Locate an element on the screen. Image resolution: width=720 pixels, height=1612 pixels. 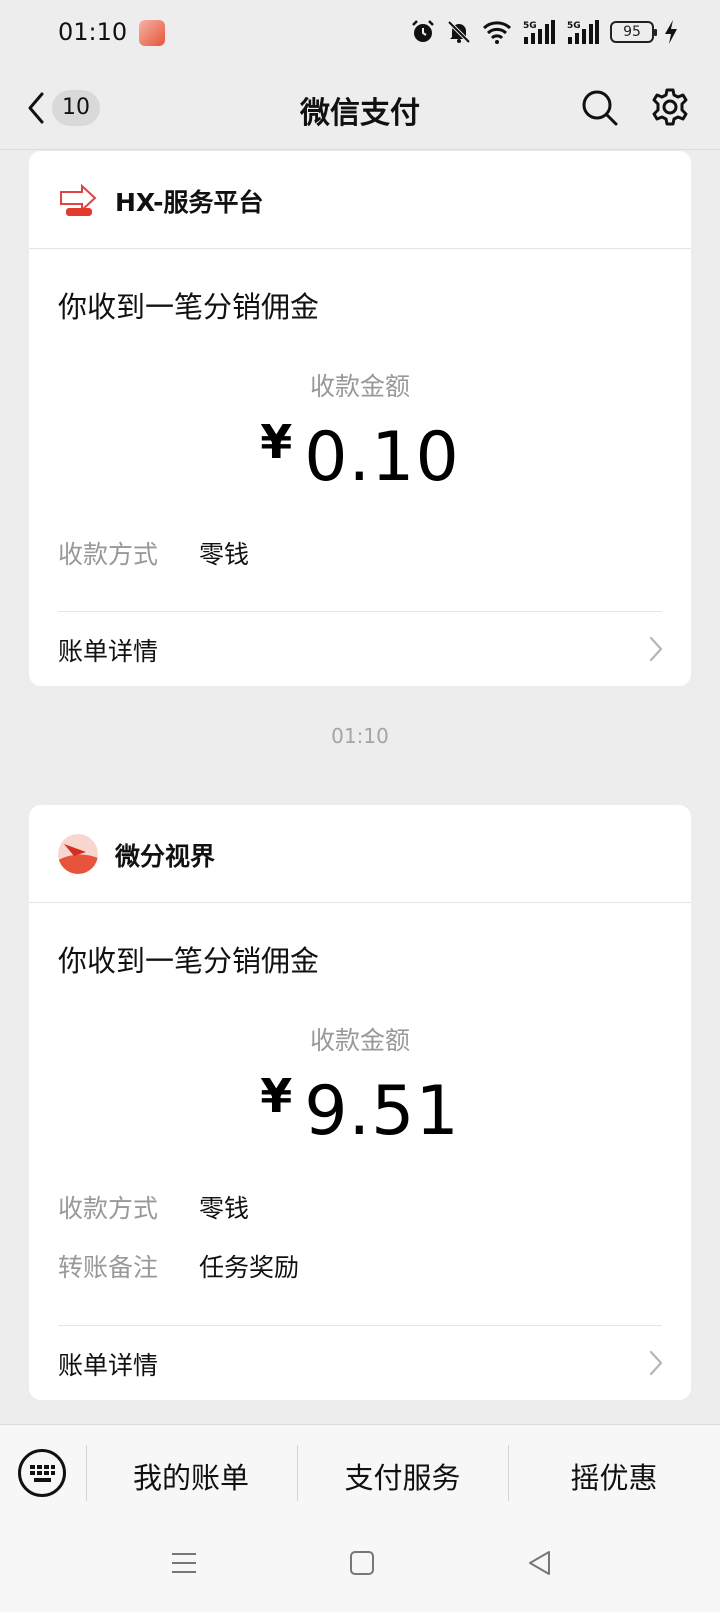
bottom-menu: 我的账单 支付服务 摇优惠 is located at coordinates (360, 1472).